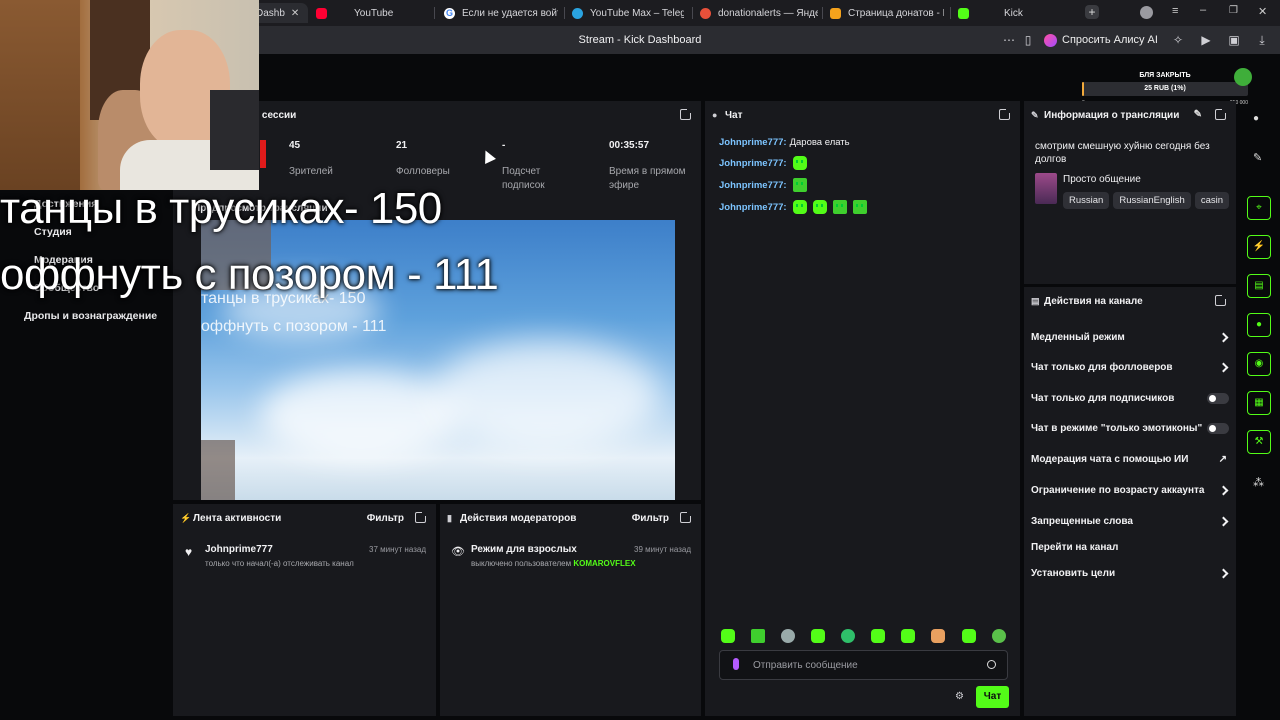  Describe the element at coordinates (887, 13) in the screenshot. I see `tab-donations-page: Страница донатов - Don` at that location.